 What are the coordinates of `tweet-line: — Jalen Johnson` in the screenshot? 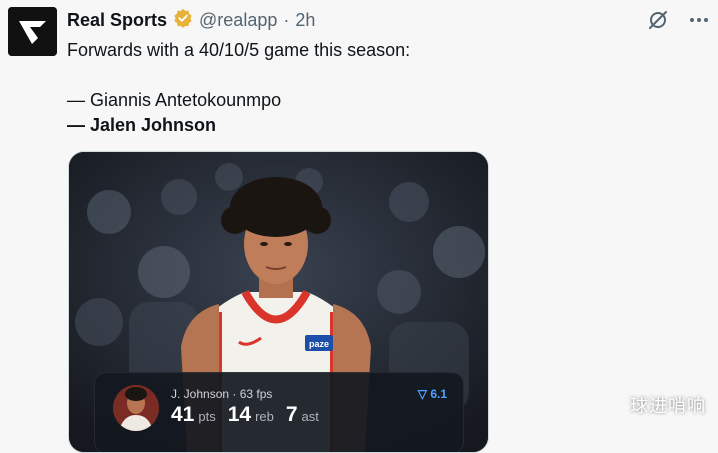 It's located at (142, 125).